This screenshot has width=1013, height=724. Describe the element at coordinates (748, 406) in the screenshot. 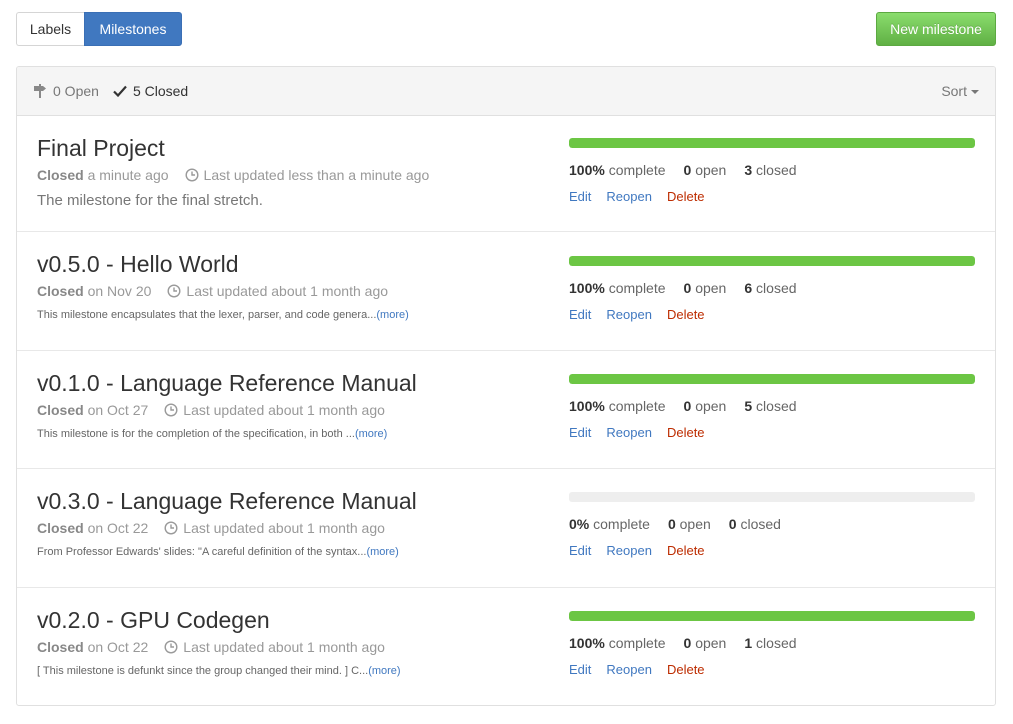

I see `closed-value: 5` at that location.